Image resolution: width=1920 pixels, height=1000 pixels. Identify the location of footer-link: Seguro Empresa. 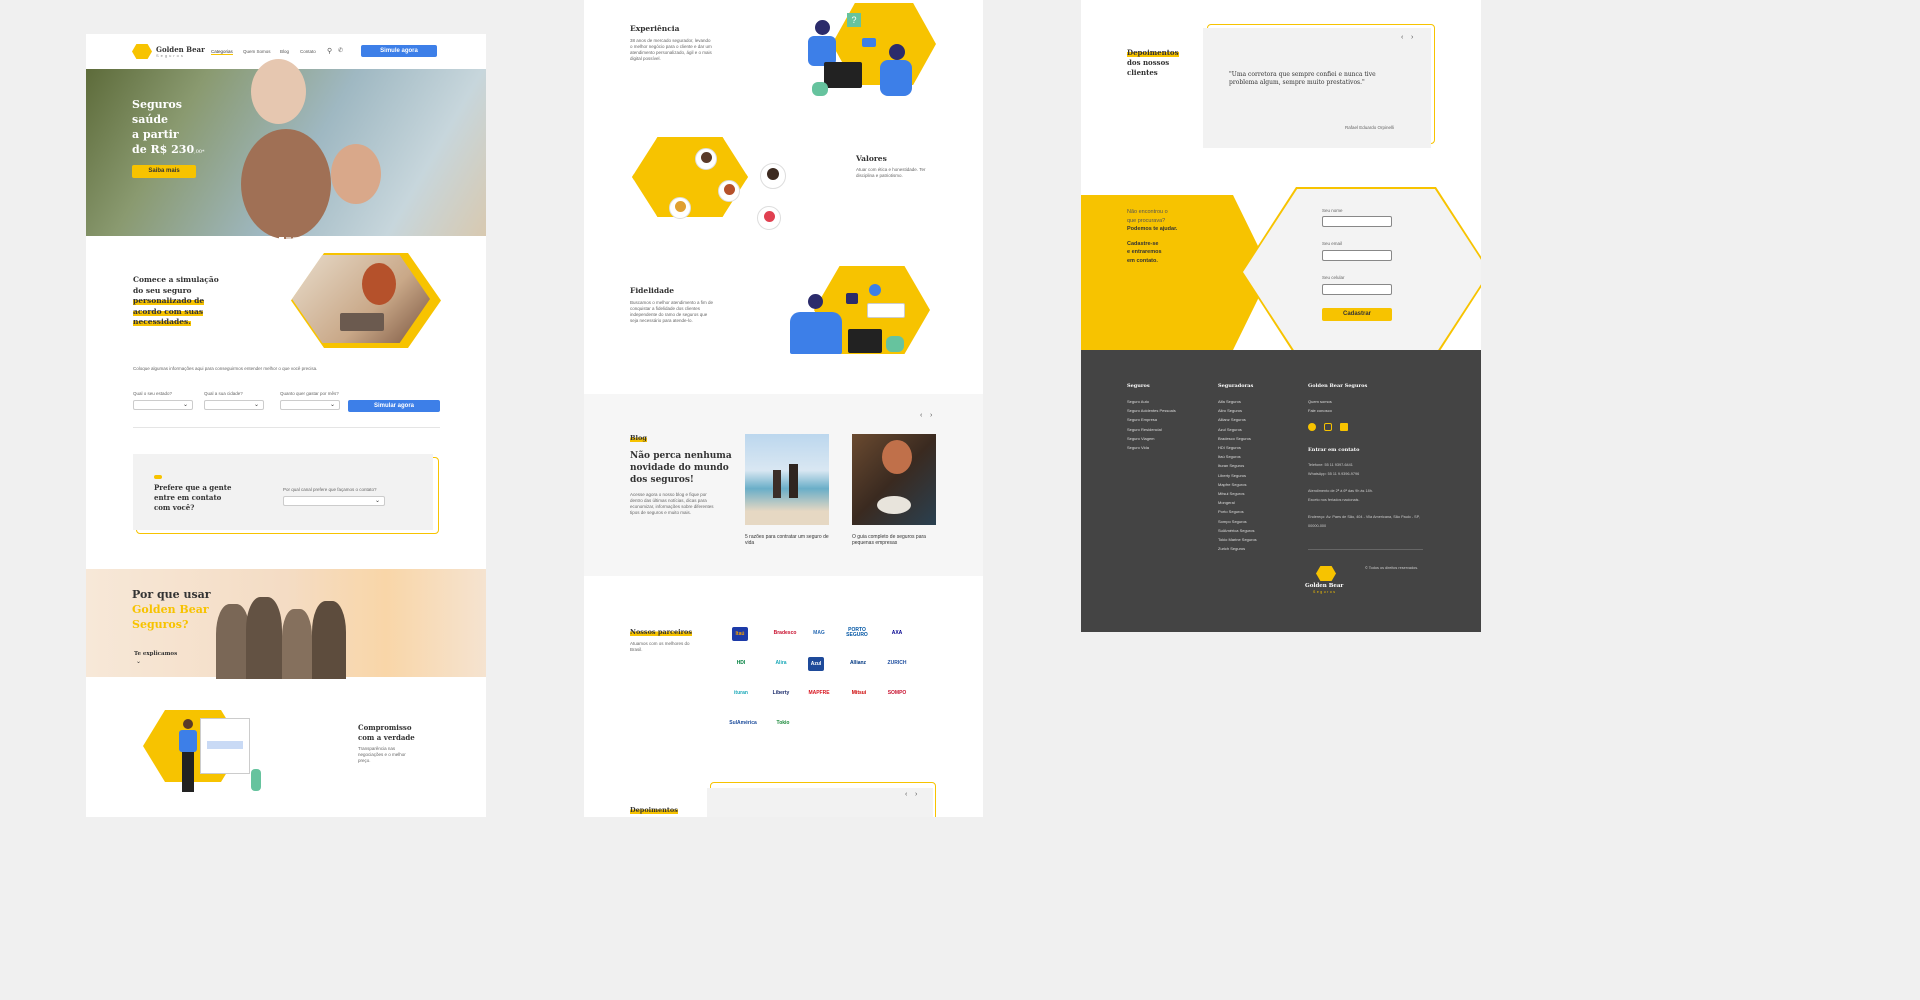
(1151, 419).